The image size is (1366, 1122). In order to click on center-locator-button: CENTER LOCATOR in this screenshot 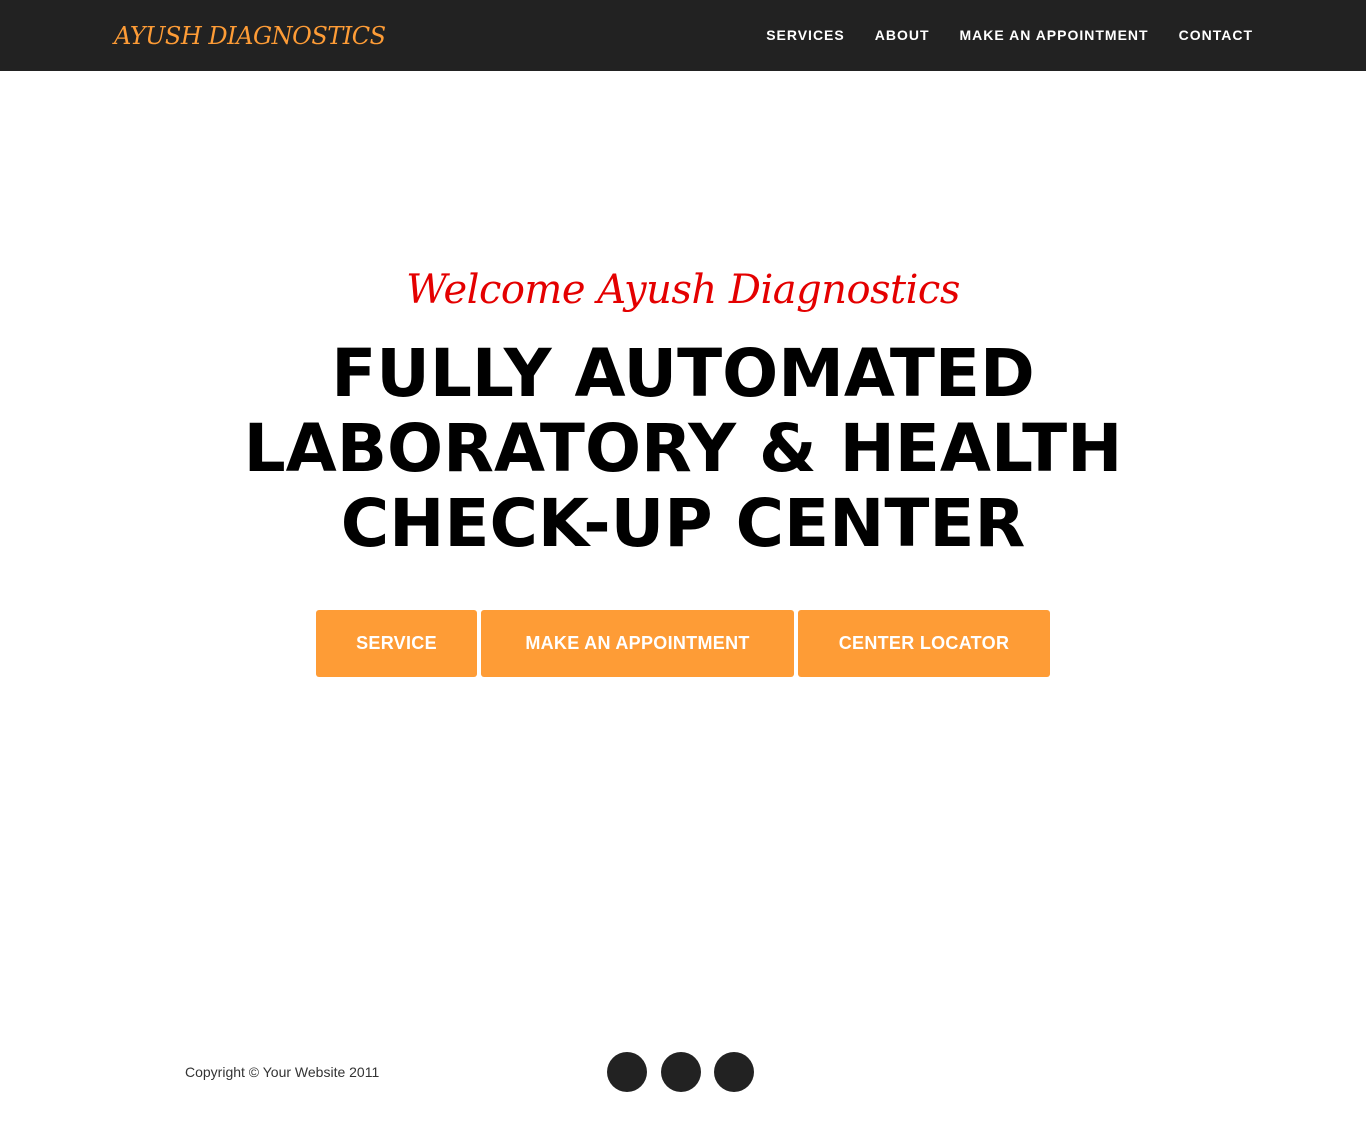, I will do `click(924, 643)`.